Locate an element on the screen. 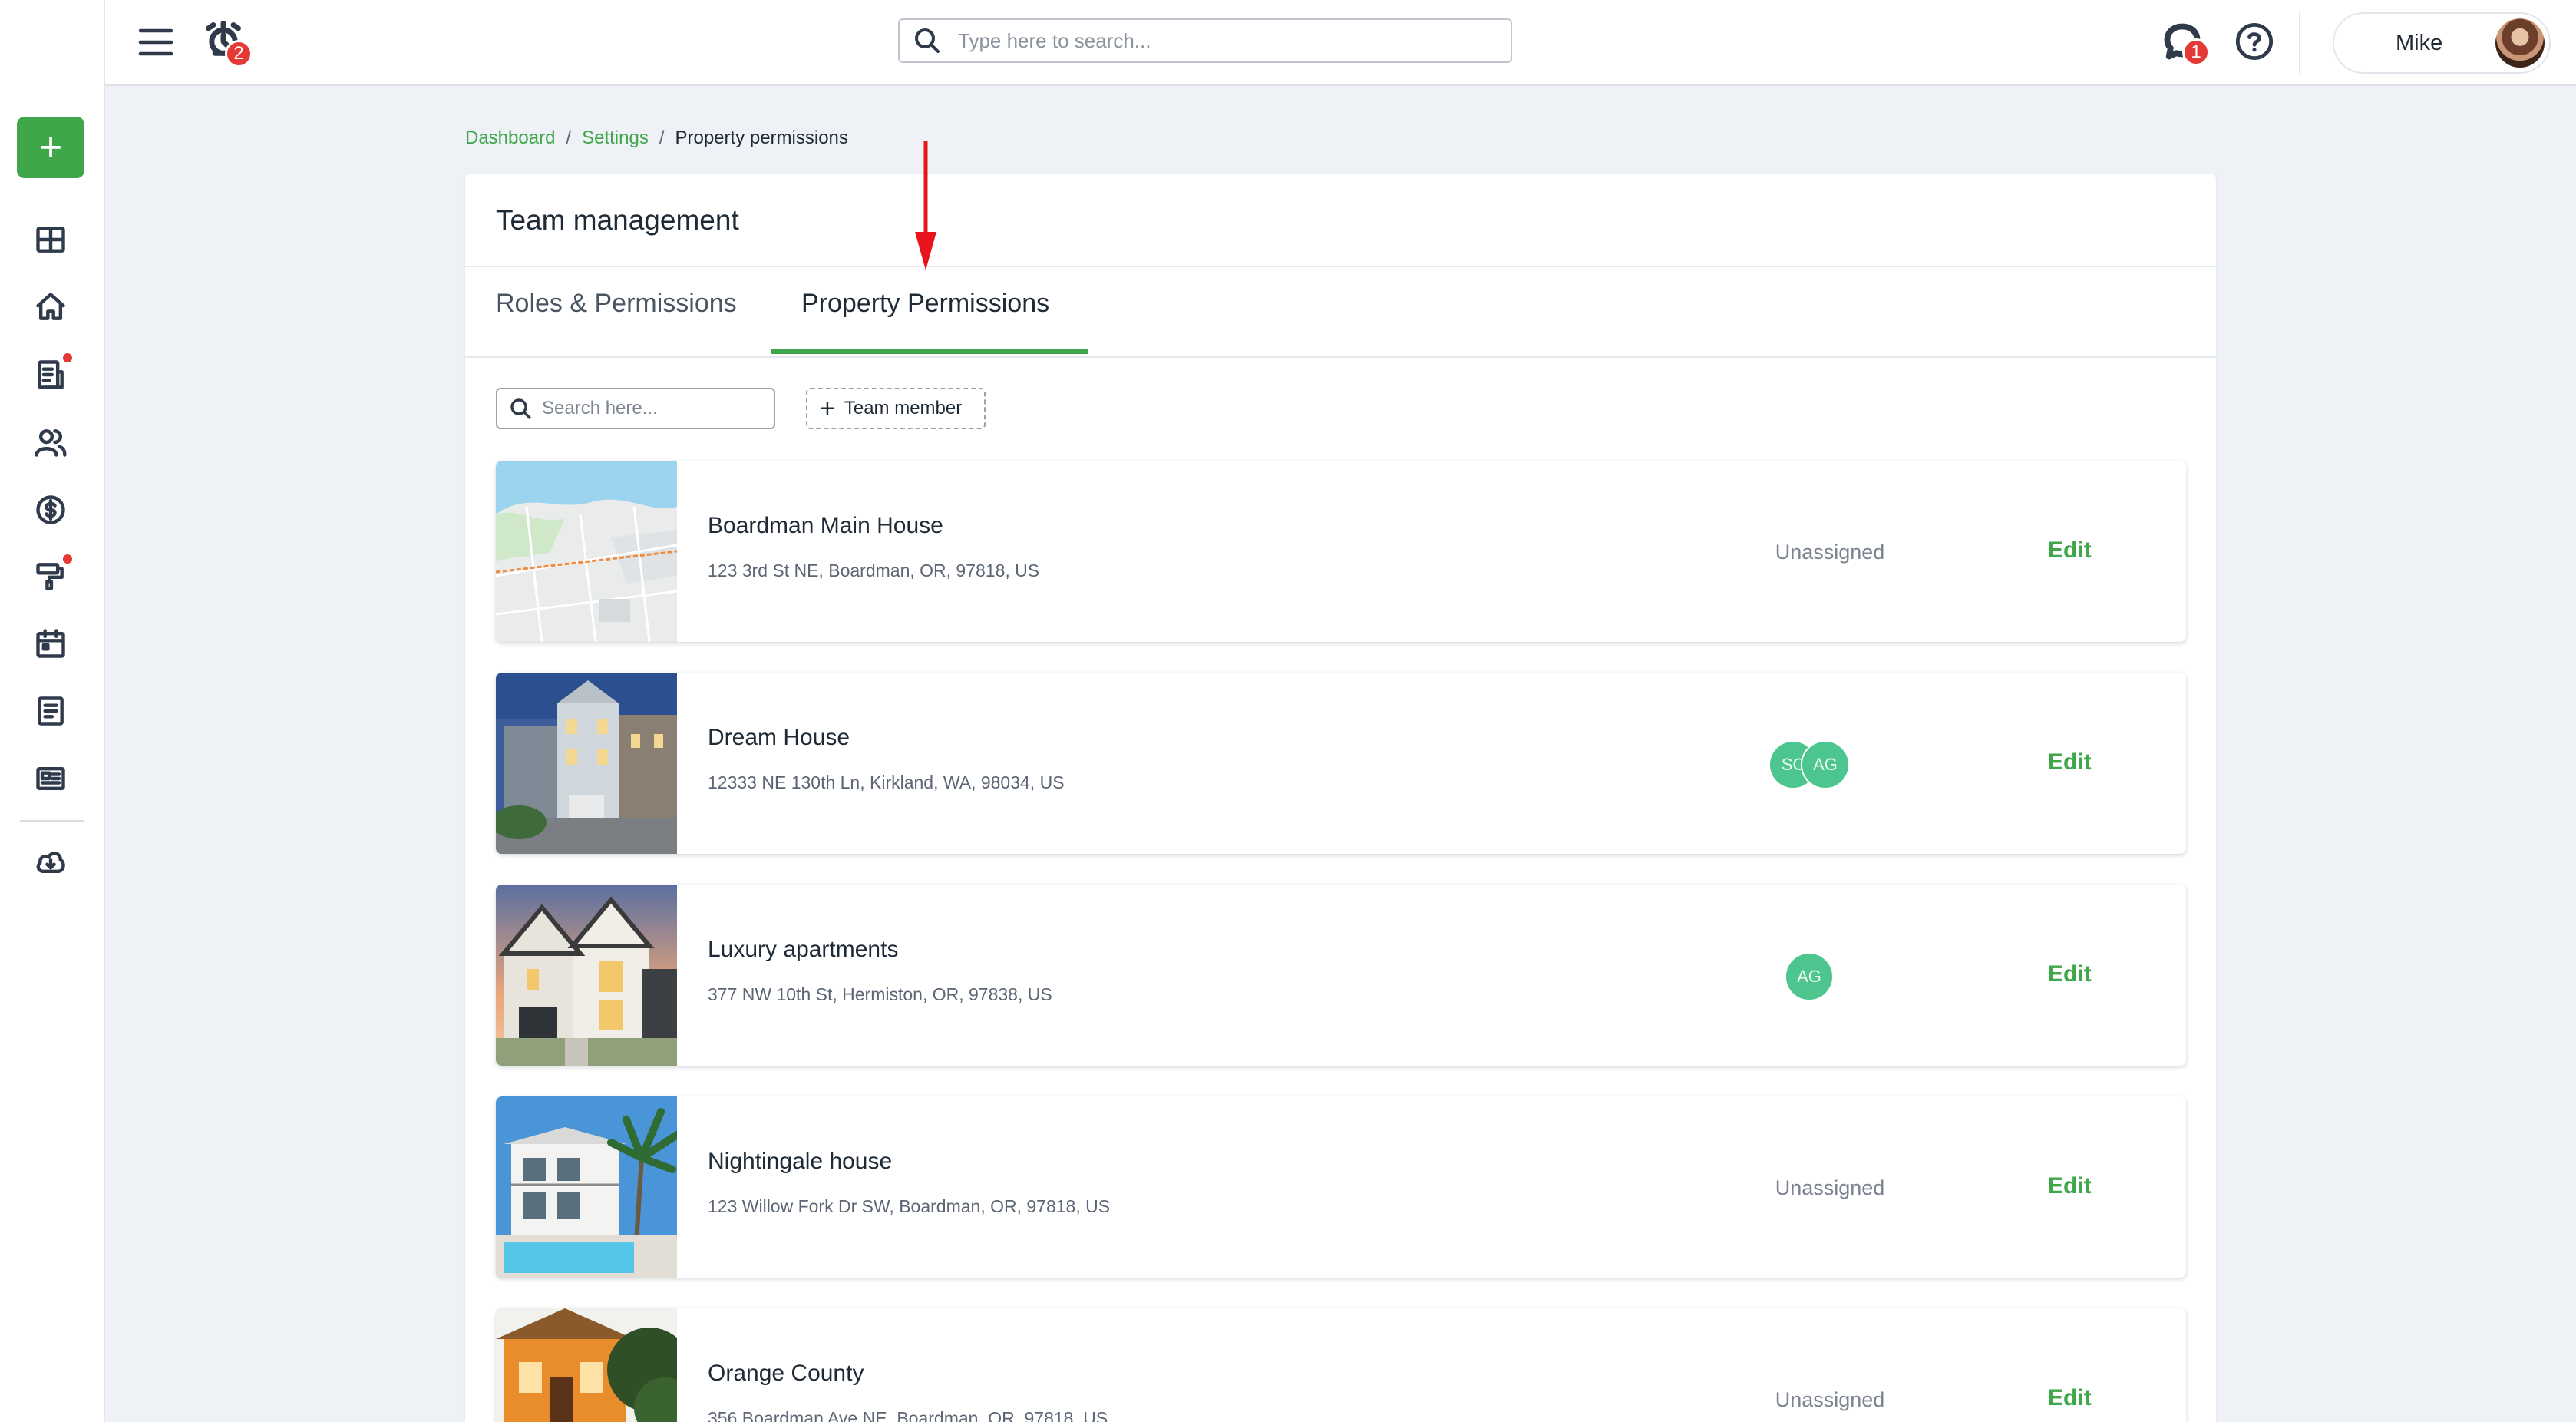  id-card-icon is located at coordinates (51, 779).